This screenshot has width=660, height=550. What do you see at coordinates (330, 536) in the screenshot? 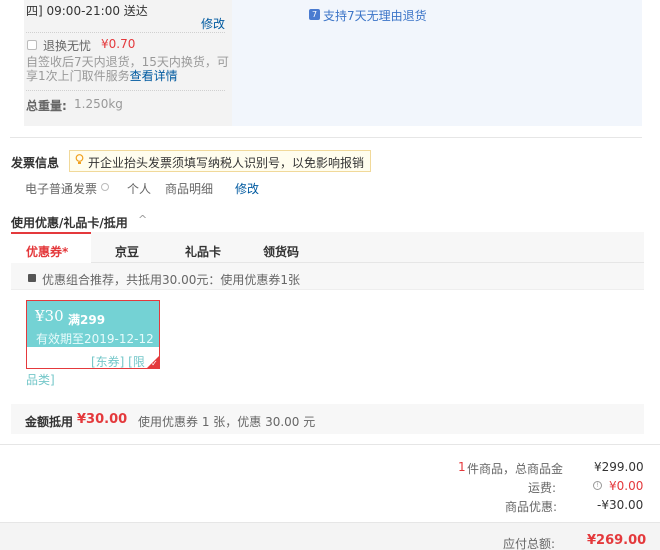
I see `payable-bar` at bounding box center [330, 536].